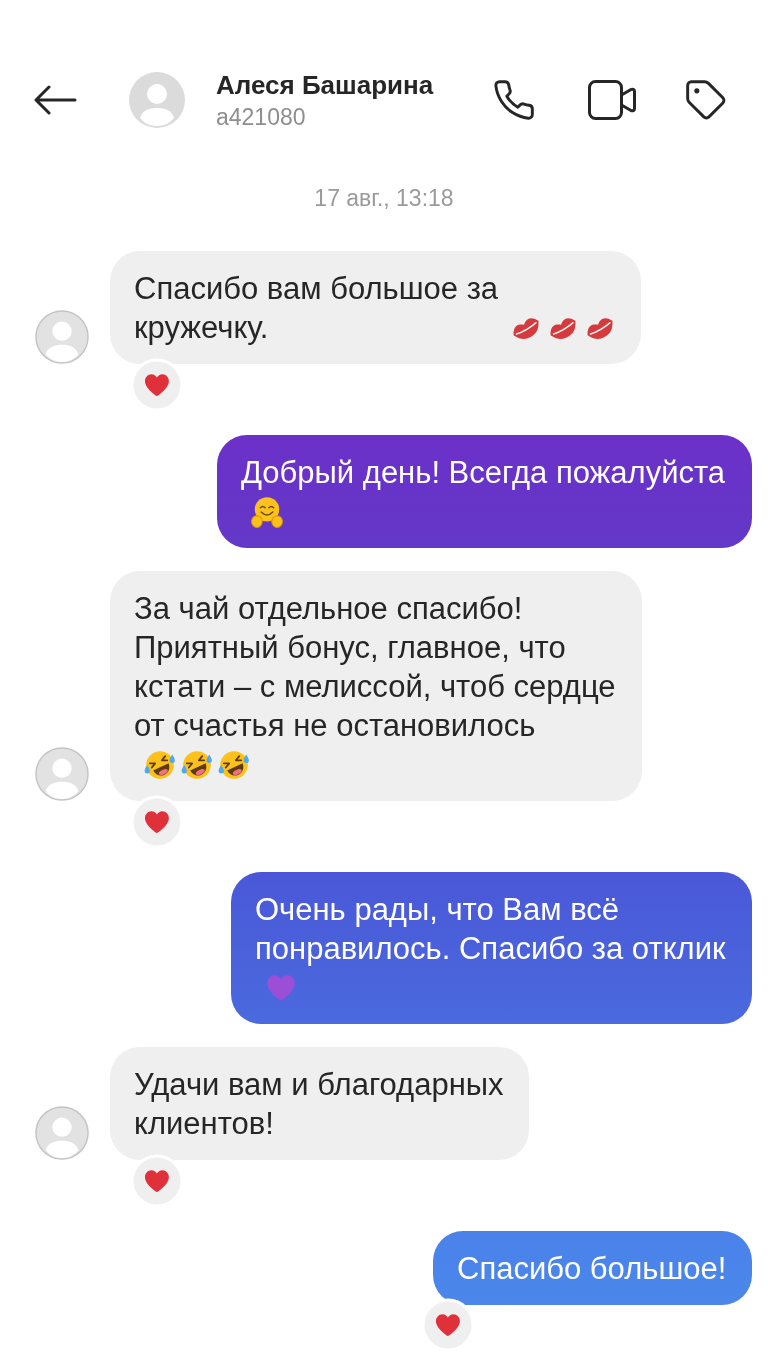 The height and width of the screenshot is (1365, 768). Describe the element at coordinates (261, 117) in the screenshot. I see `username: a421080` at that location.